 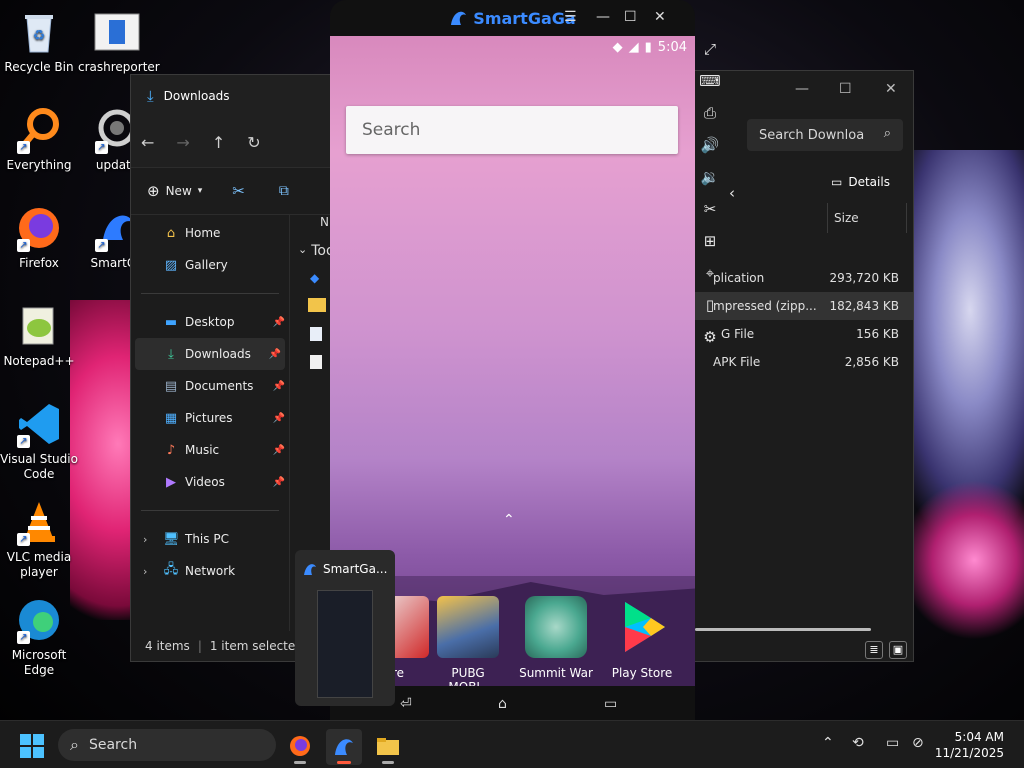 What do you see at coordinates (732, 193) in the screenshot?
I see `collapse-toolbar-chevron-icon: ‹` at bounding box center [732, 193].